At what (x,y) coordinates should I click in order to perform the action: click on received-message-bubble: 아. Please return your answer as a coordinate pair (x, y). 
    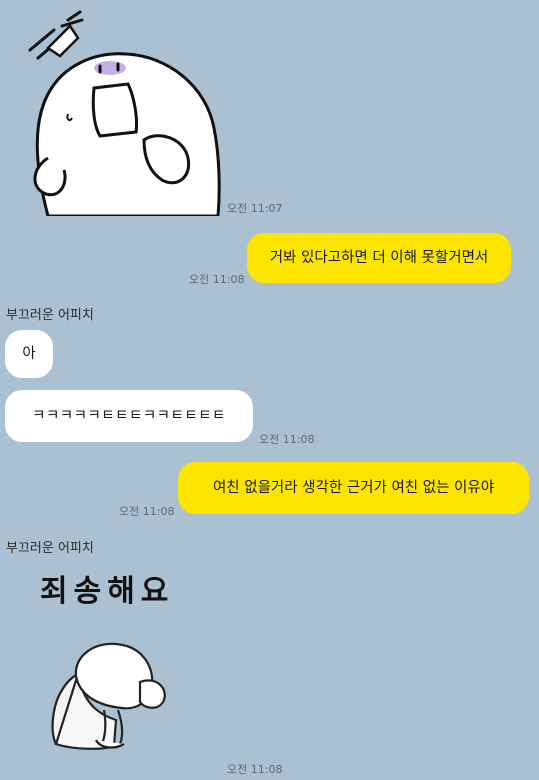
    Looking at the image, I should click on (29, 354).